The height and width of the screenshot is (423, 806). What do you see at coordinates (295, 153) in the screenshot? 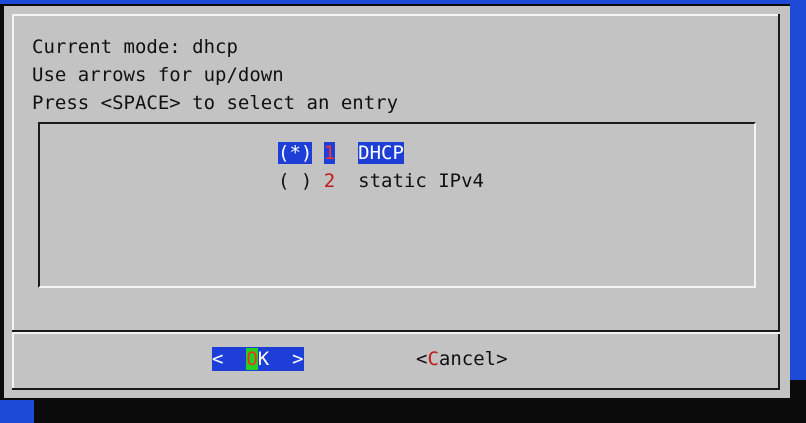
I see `radio-marker-selected: (*)` at bounding box center [295, 153].